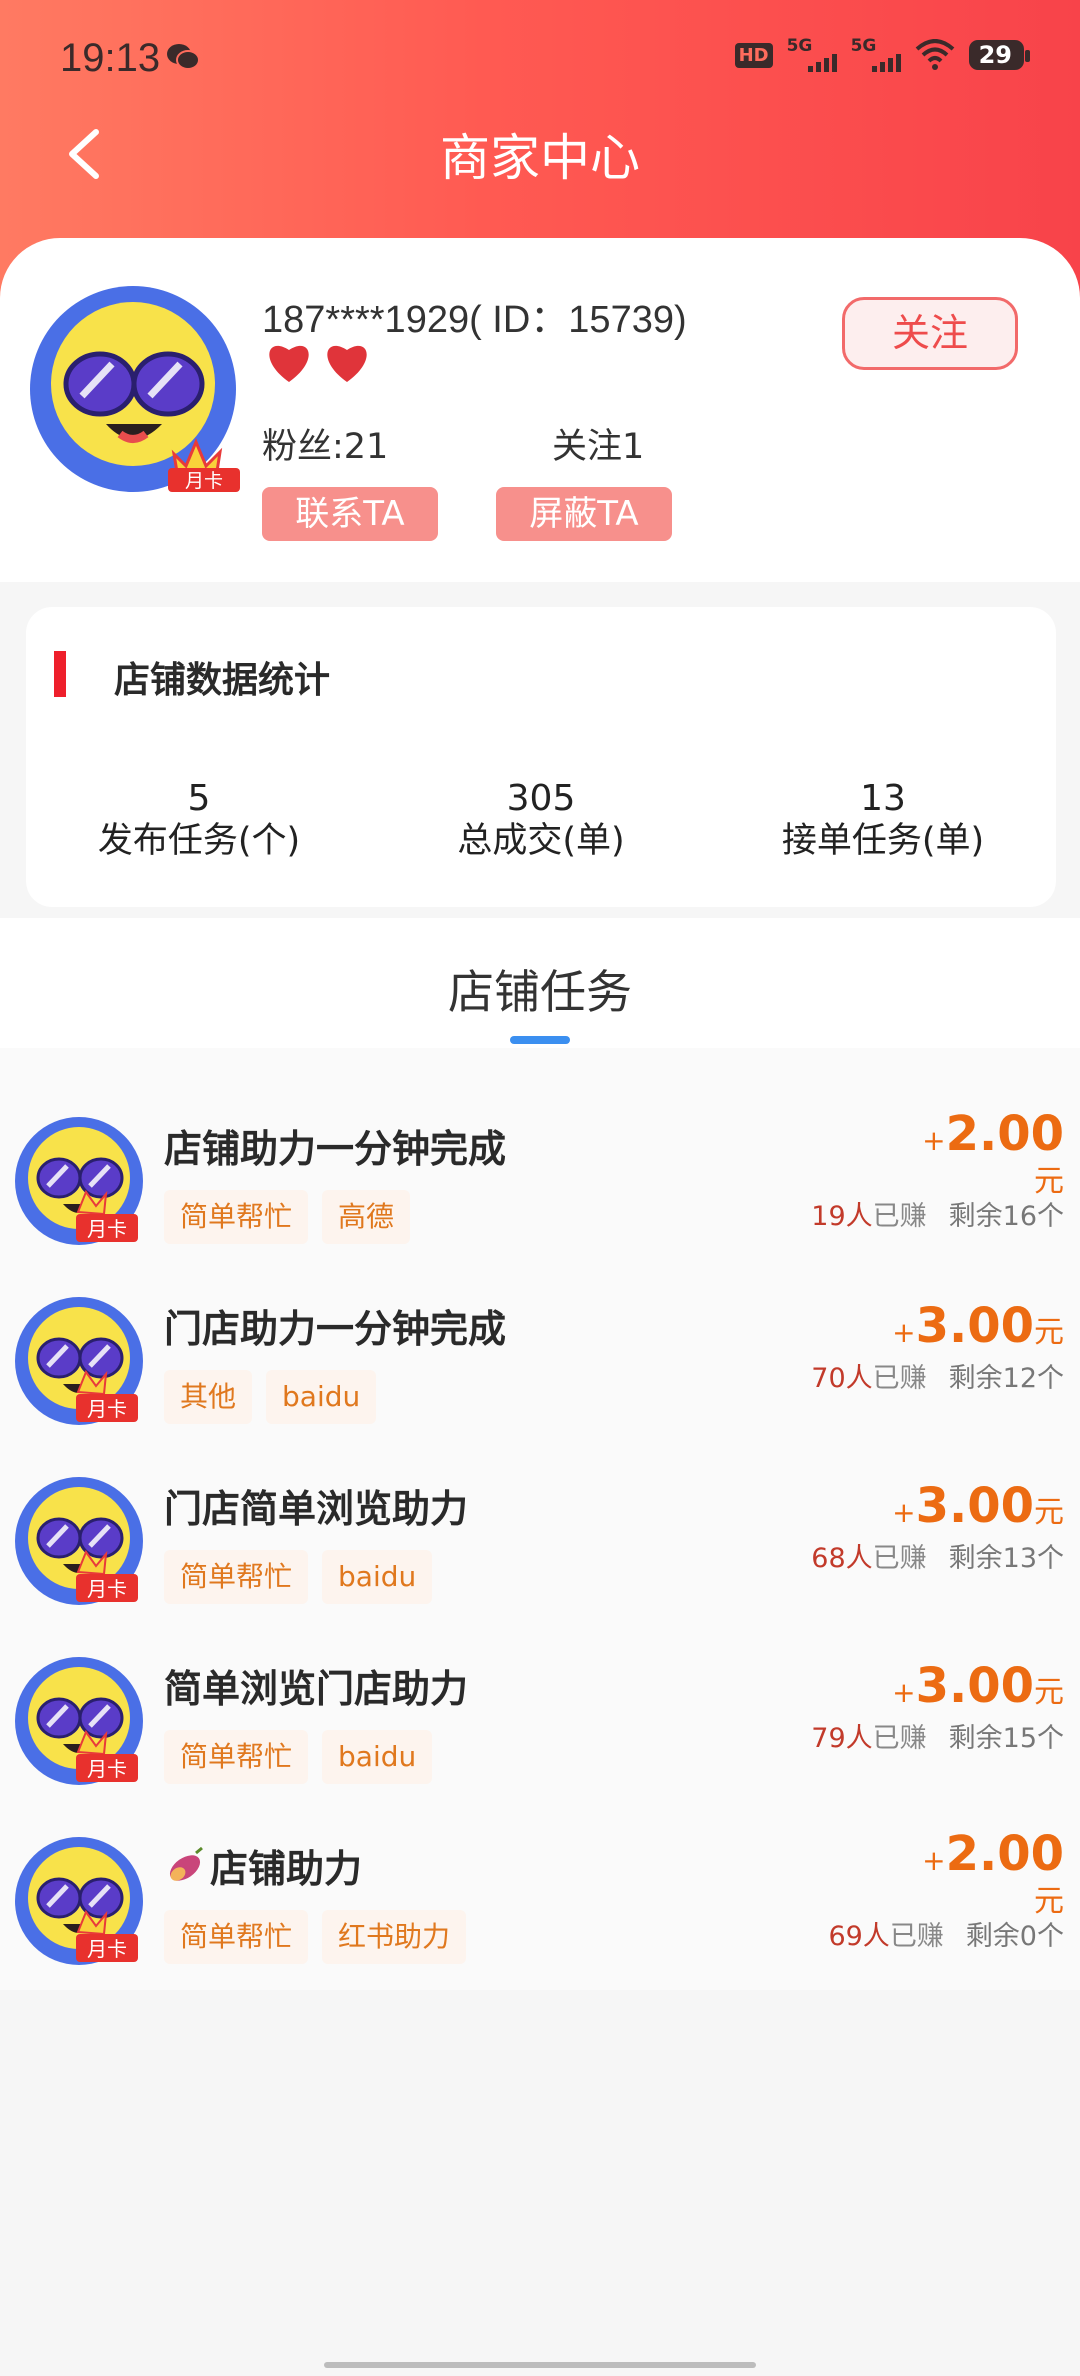 The image size is (1080, 2376). What do you see at coordinates (60, 674) in the screenshot?
I see `section-marker` at bounding box center [60, 674].